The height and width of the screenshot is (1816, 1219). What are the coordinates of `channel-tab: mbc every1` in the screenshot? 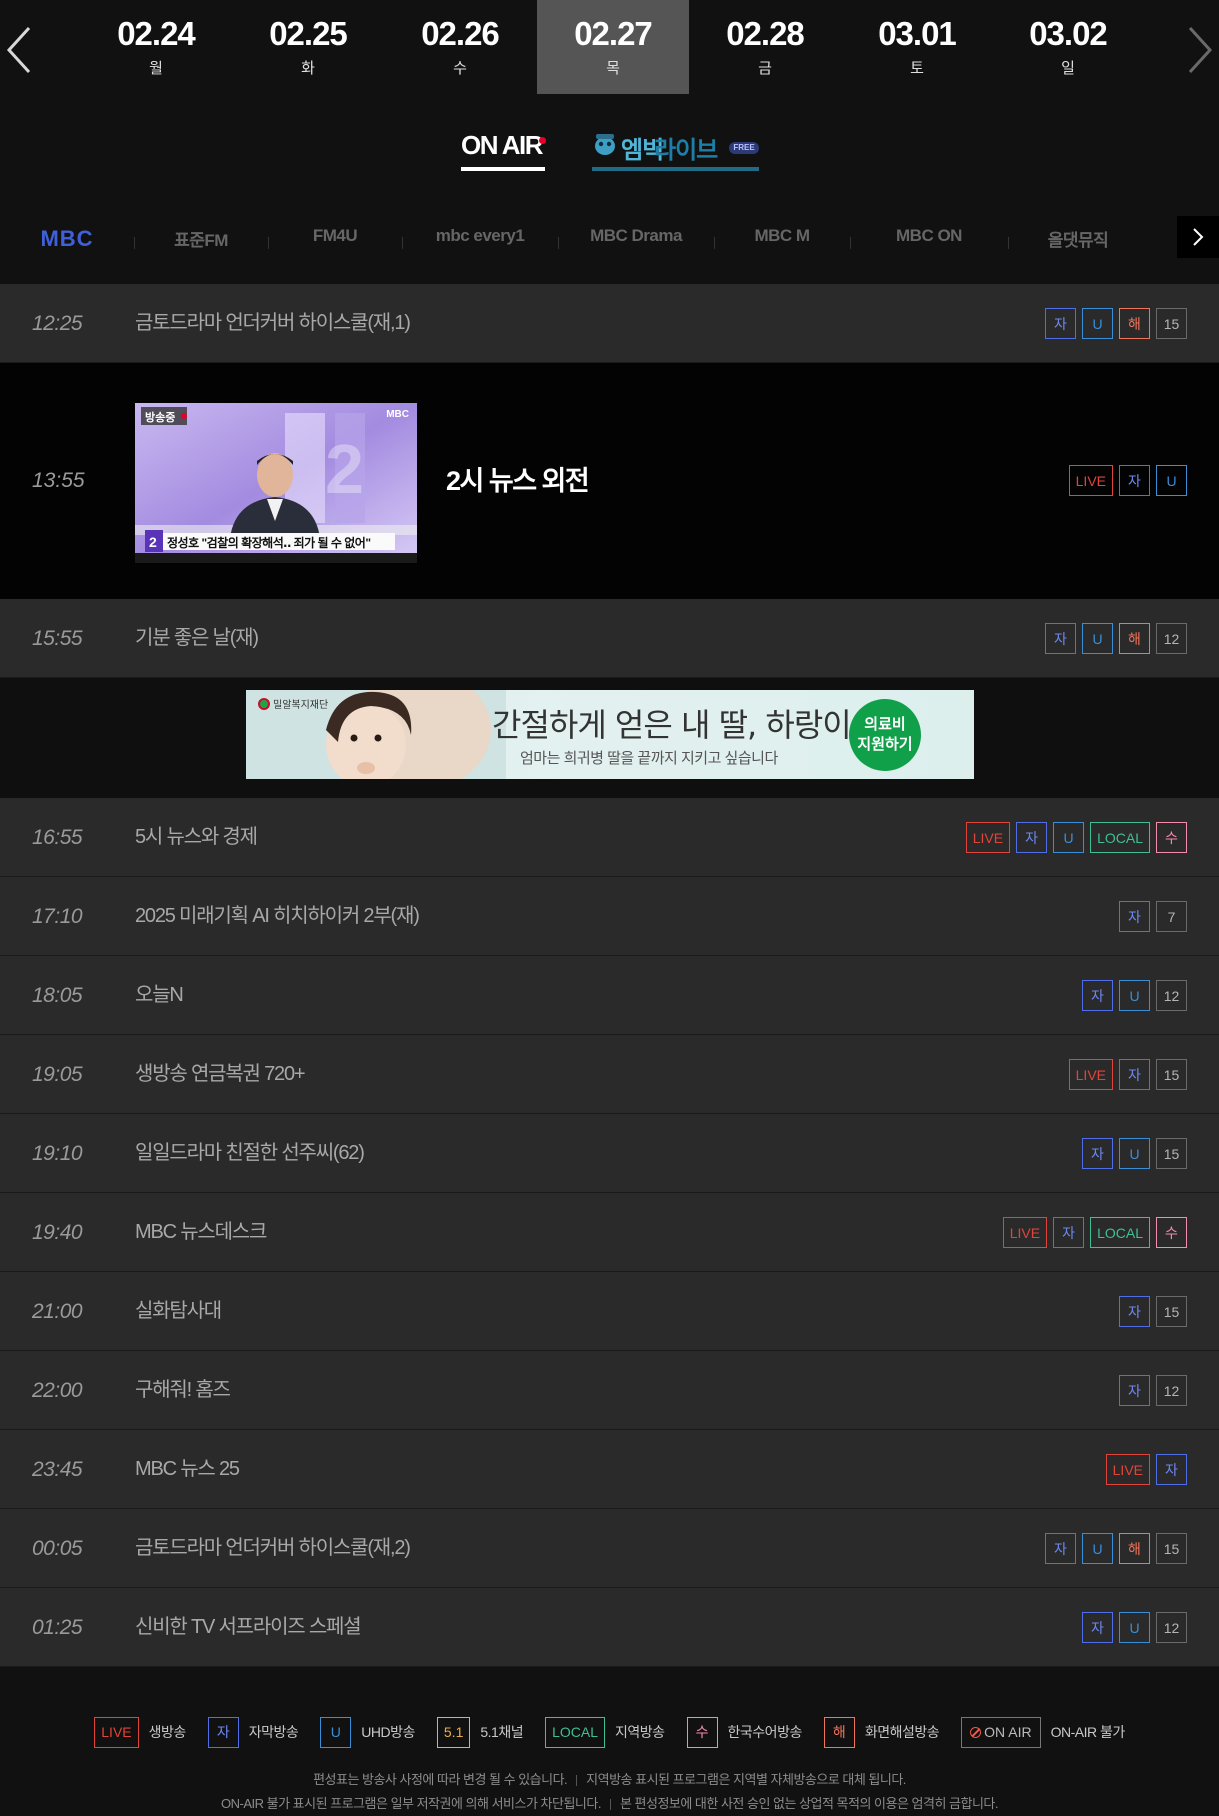 It's located at (480, 238).